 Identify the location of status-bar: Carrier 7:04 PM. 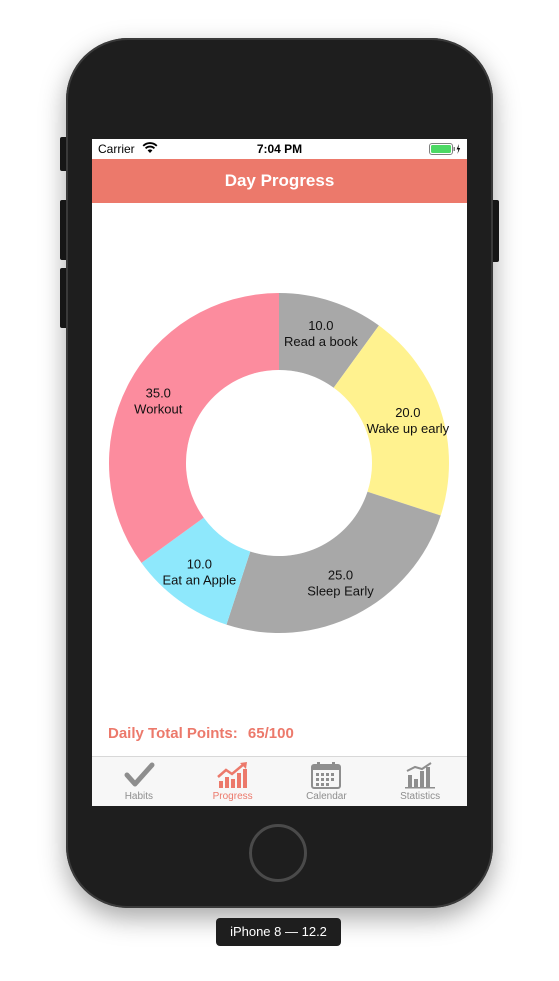
(279, 149).